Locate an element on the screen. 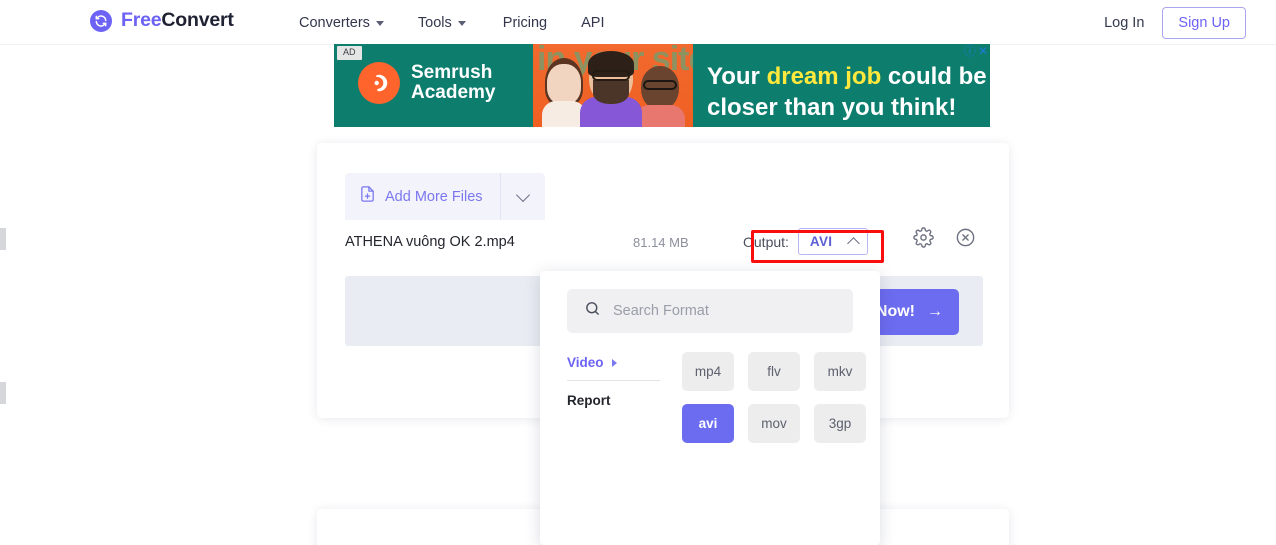 The height and width of the screenshot is (545, 1276). nav-item-tools: Tools is located at coordinates (442, 22).